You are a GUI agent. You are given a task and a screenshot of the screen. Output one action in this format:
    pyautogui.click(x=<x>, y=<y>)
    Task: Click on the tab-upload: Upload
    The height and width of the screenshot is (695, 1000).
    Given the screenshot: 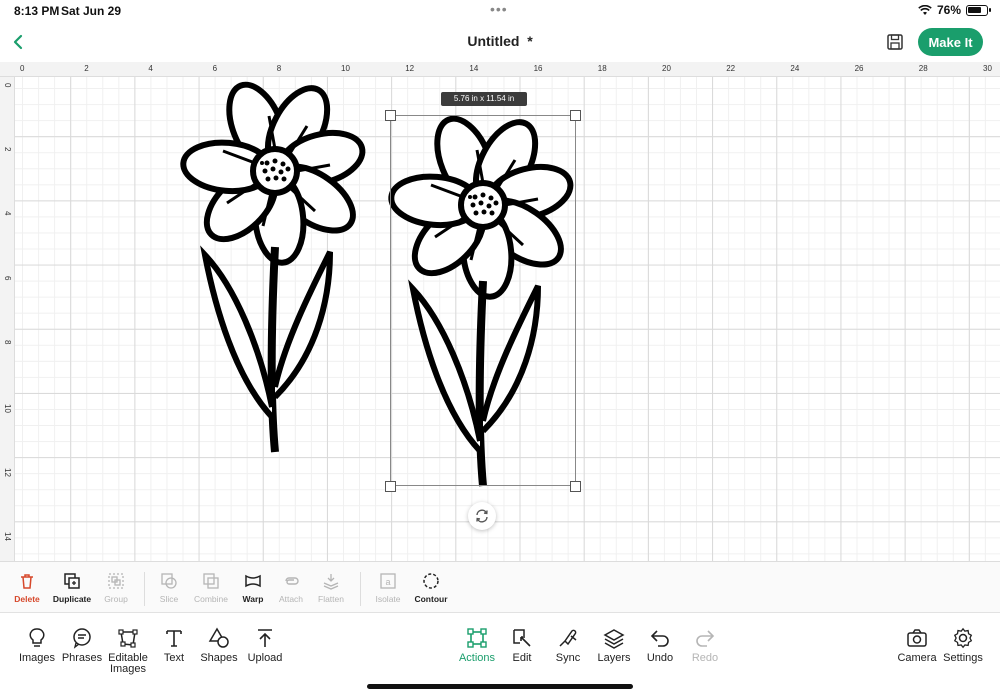 What is the action you would take?
    pyautogui.click(x=265, y=645)
    